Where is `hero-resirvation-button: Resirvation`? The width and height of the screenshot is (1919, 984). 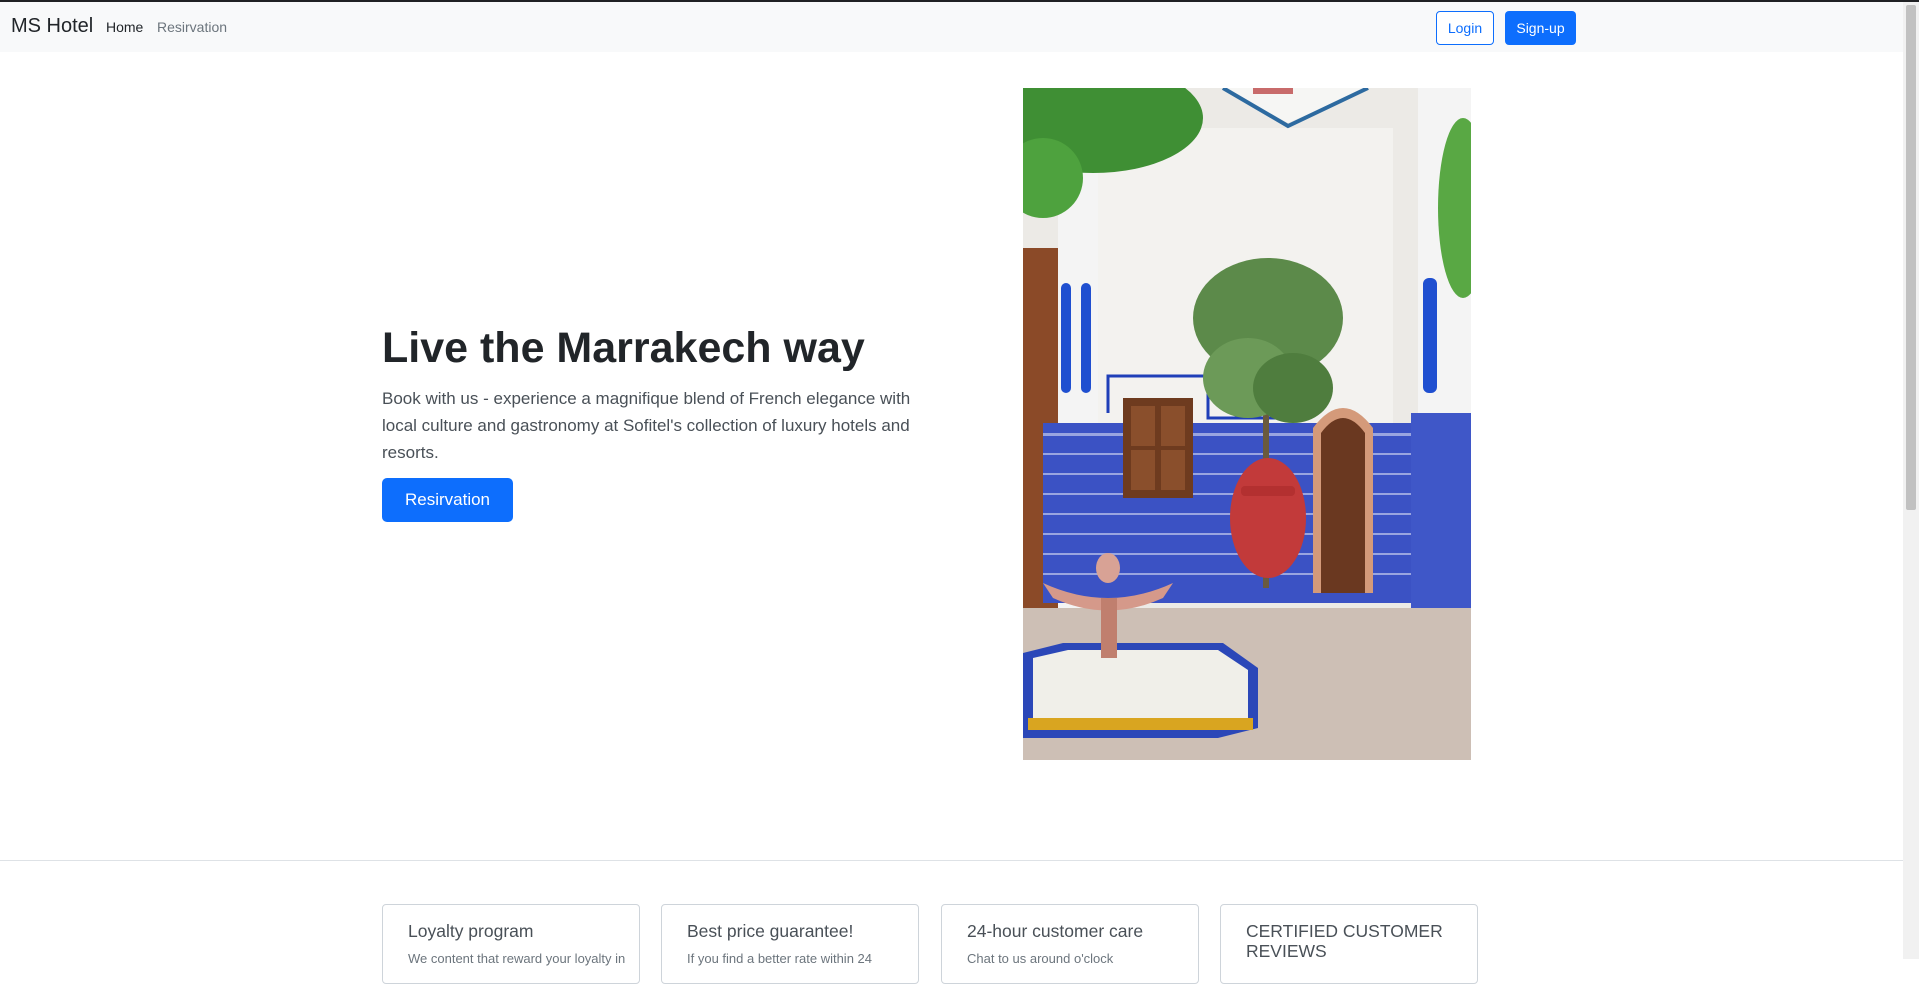 hero-resirvation-button: Resirvation is located at coordinates (447, 500).